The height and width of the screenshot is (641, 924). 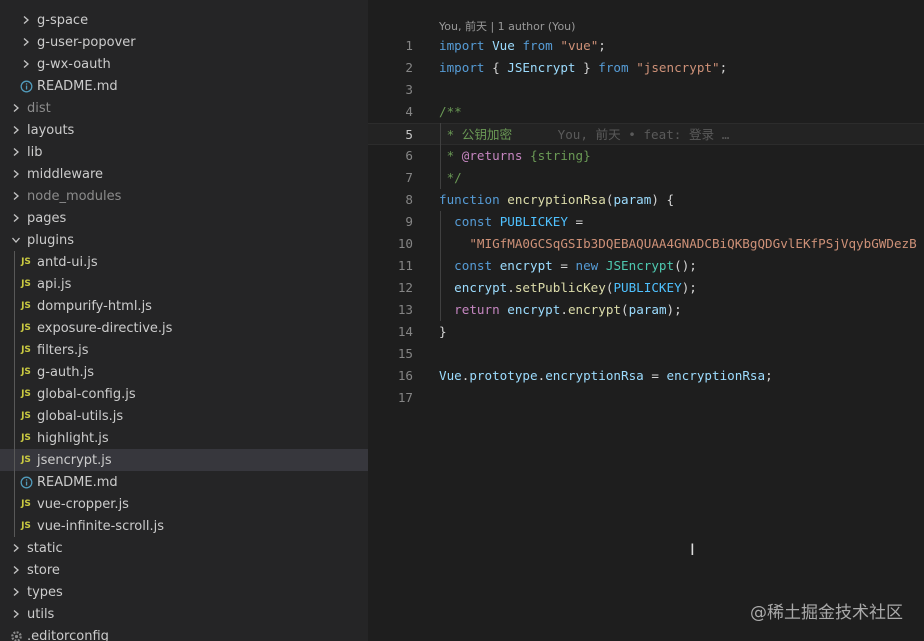 What do you see at coordinates (537, 45) in the screenshot?
I see `code-token: from` at bounding box center [537, 45].